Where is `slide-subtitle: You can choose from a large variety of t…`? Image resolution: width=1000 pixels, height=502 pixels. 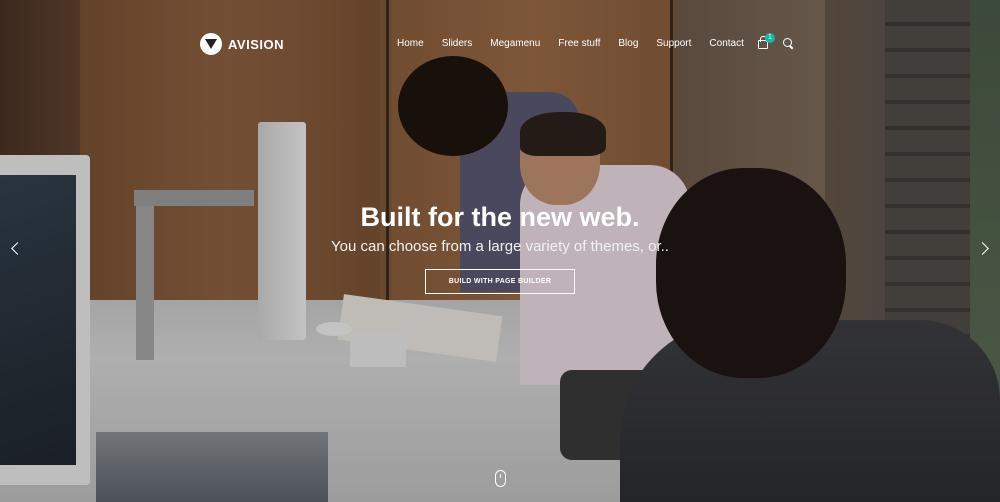
slide-subtitle: You can choose from a large variety of t… is located at coordinates (500, 246).